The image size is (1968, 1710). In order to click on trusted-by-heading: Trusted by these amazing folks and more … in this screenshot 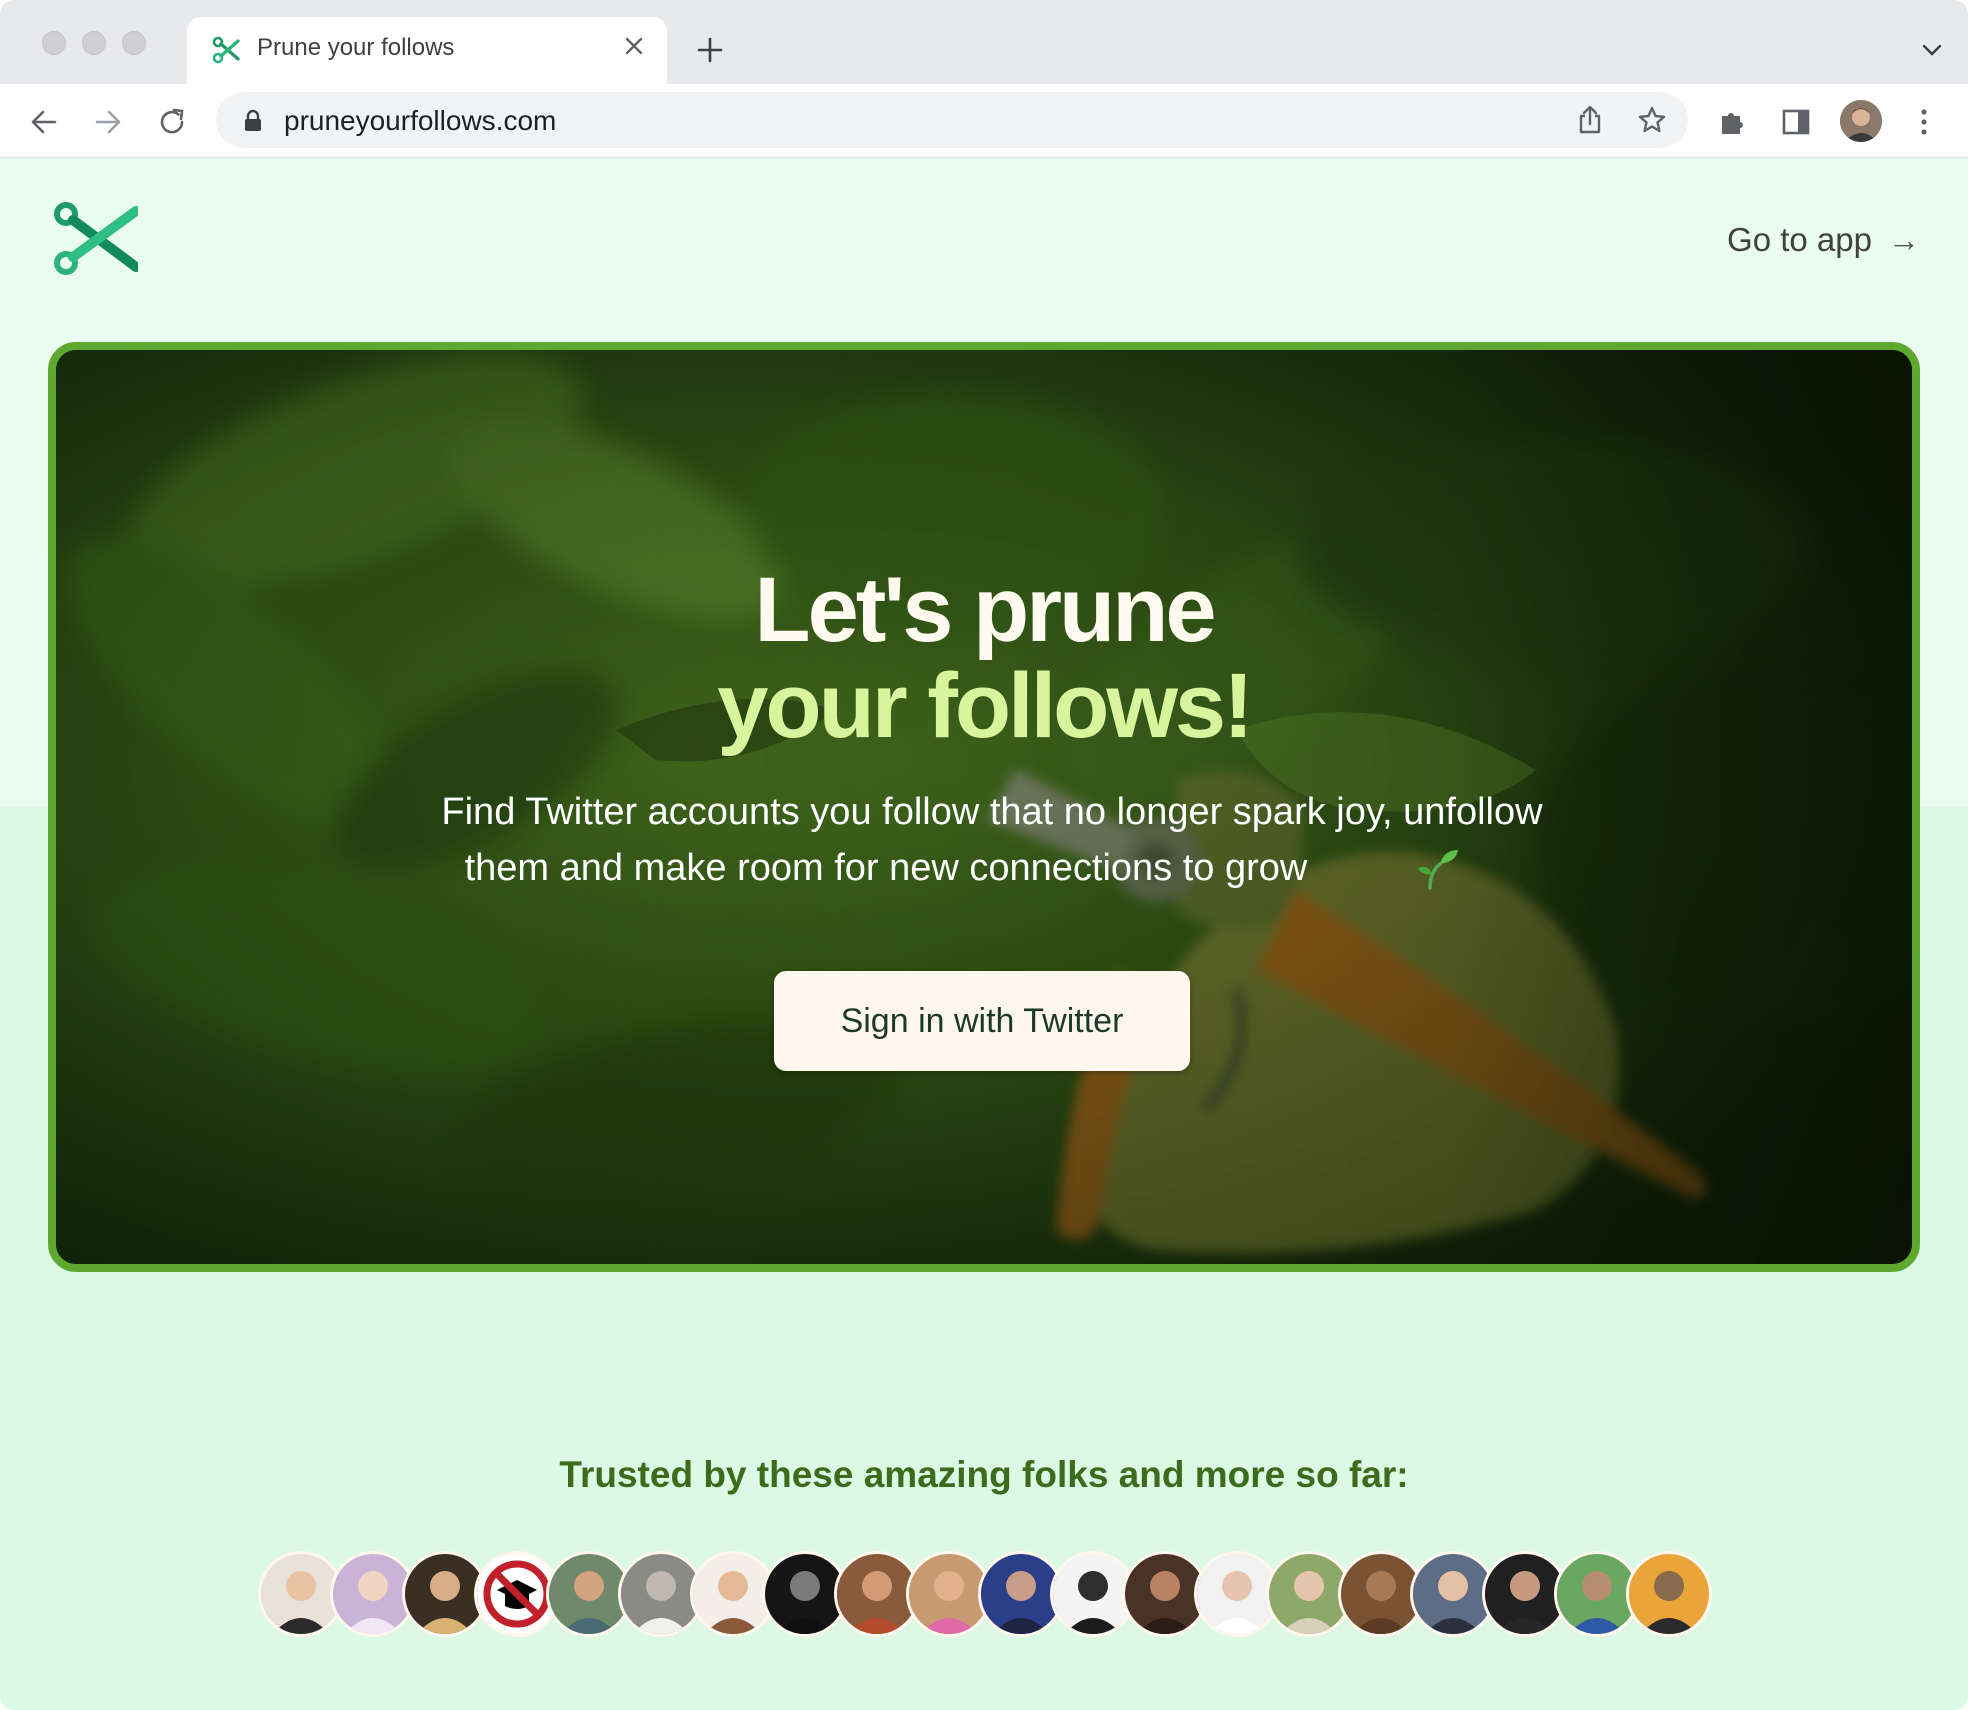, I will do `click(984, 1474)`.